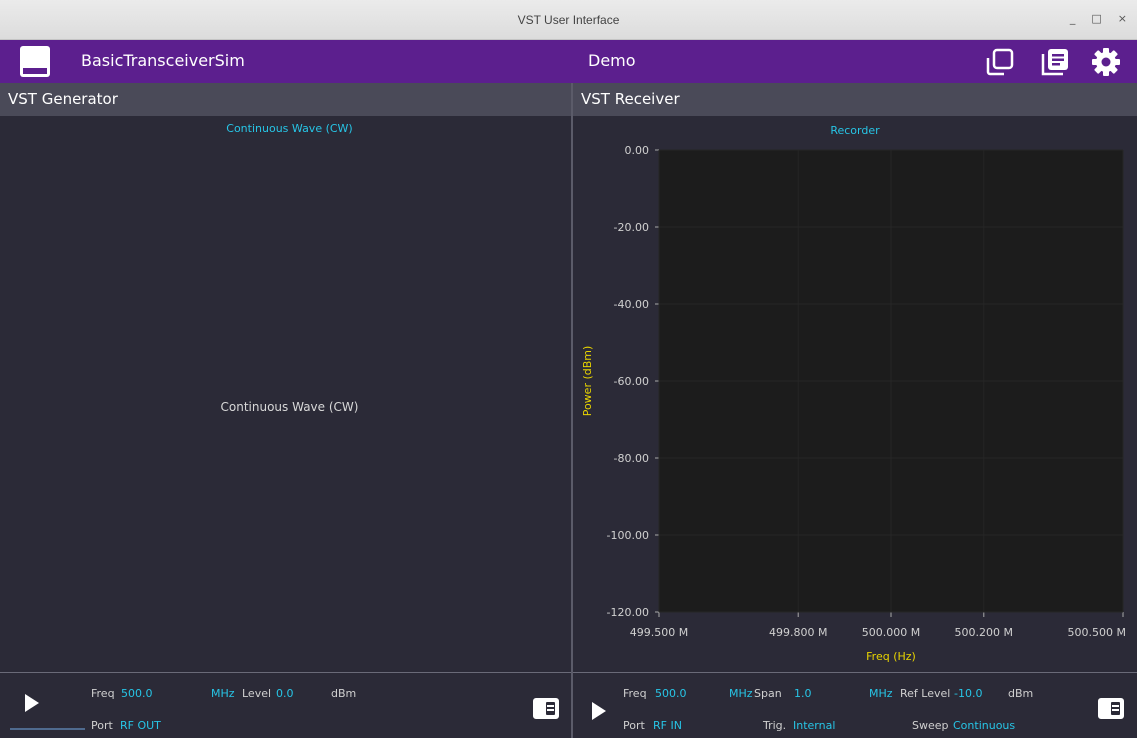  I want to click on receiver-play-button, so click(599, 711).